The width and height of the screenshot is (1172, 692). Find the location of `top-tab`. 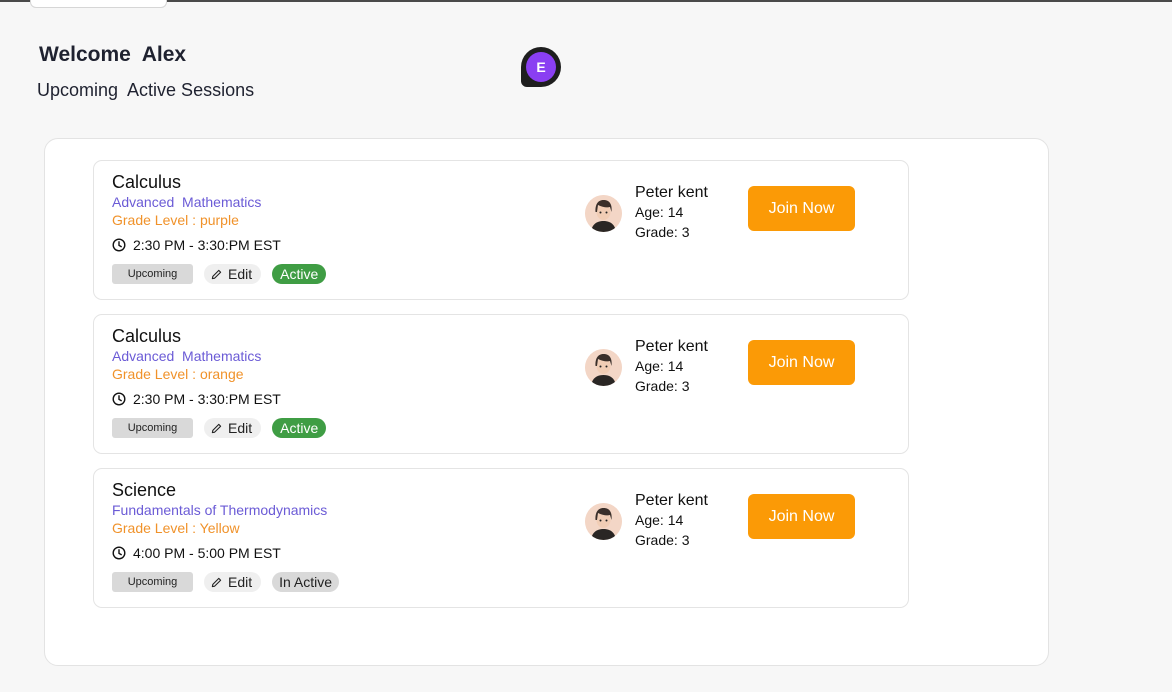

top-tab is located at coordinates (98, 4).